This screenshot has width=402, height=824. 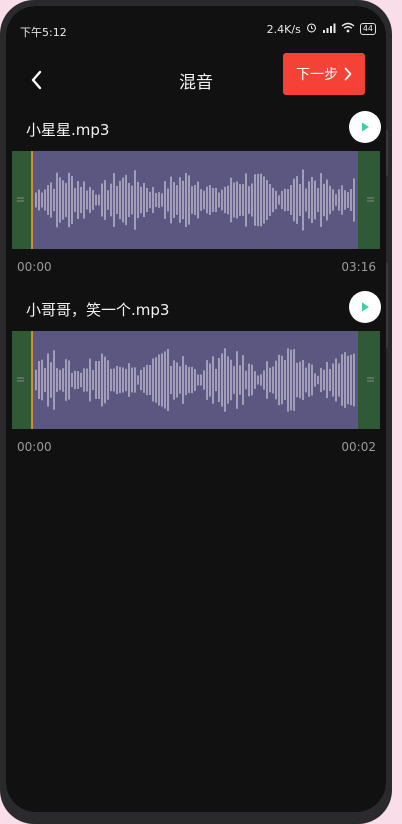 What do you see at coordinates (348, 29) in the screenshot?
I see `wifi-icon` at bounding box center [348, 29].